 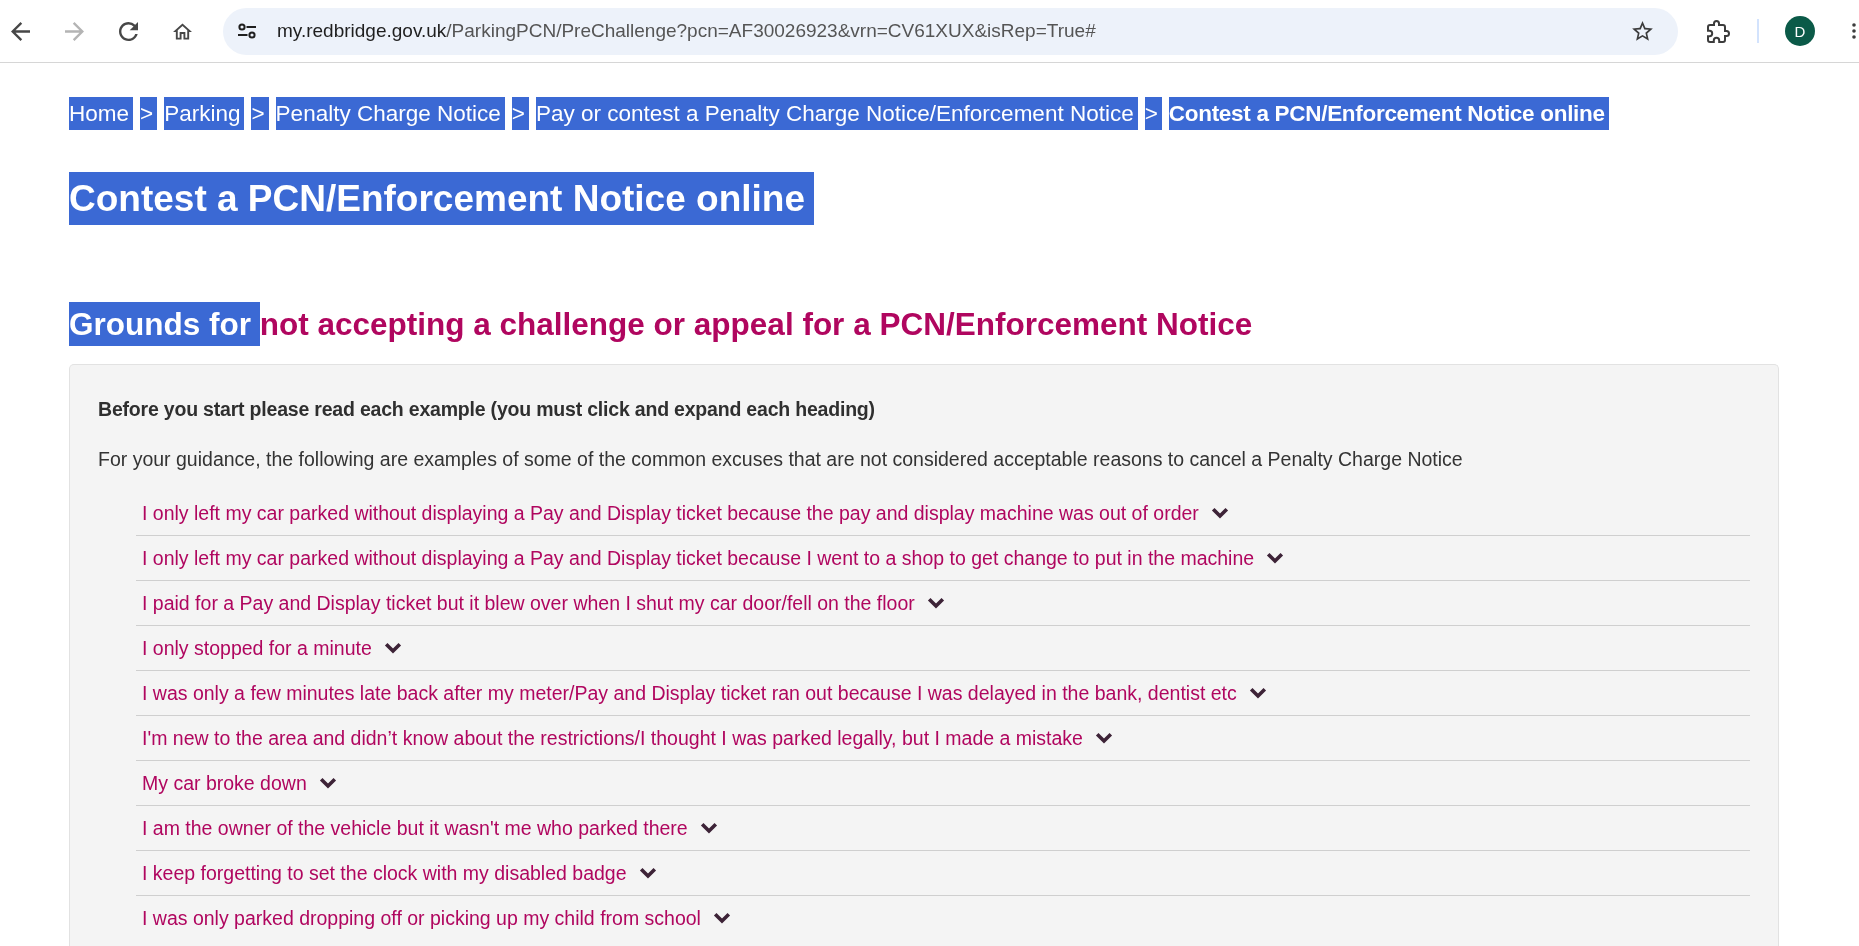 I want to click on accordion-toggle: My car broke down, so click(x=239, y=783).